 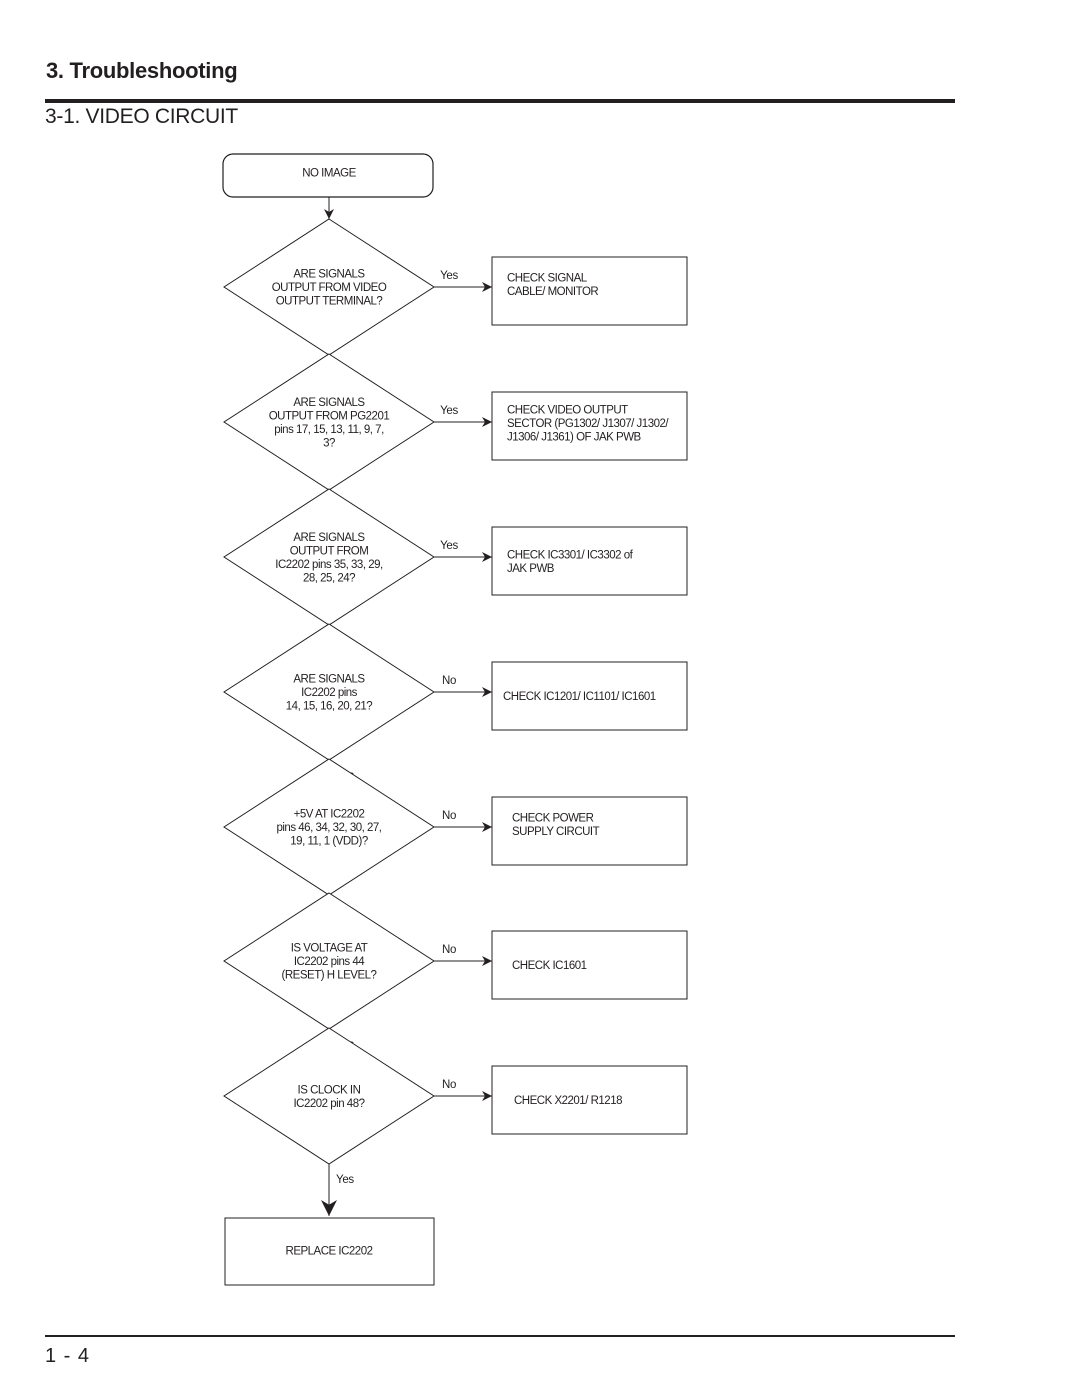 What do you see at coordinates (329, 430) in the screenshot?
I see `decision-text-line: pins 17, 15, 13, 11, 9, 7,` at bounding box center [329, 430].